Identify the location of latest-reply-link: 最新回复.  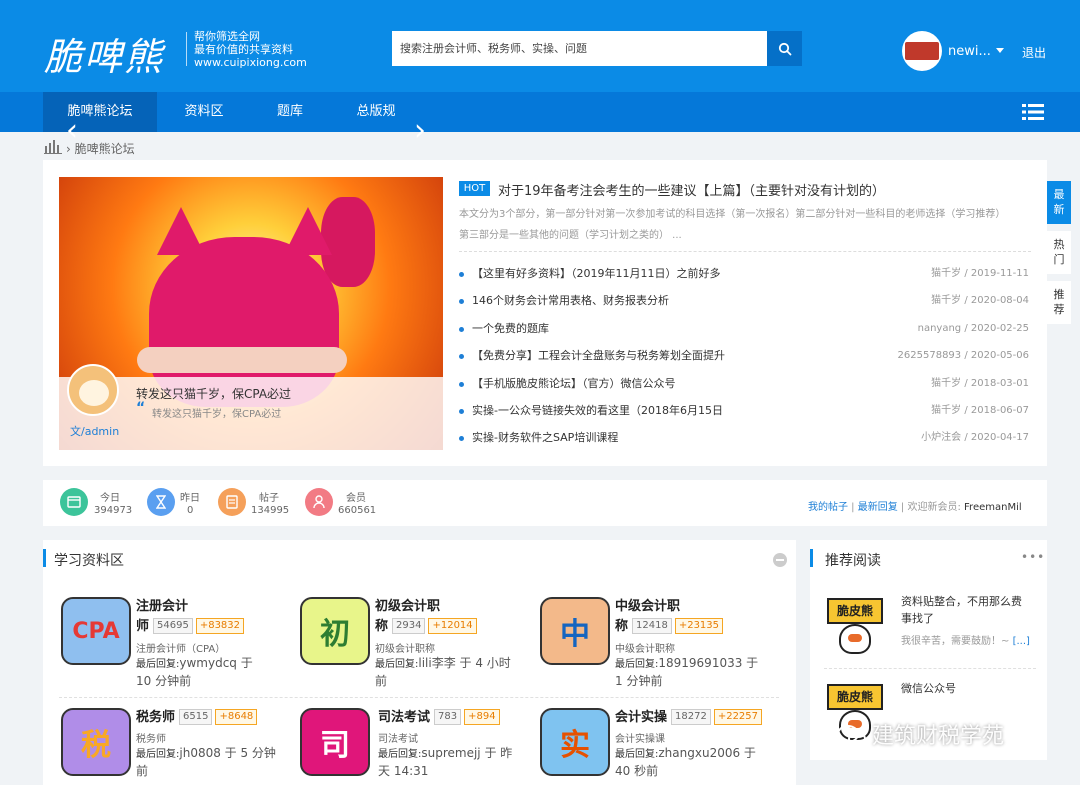
(878, 507).